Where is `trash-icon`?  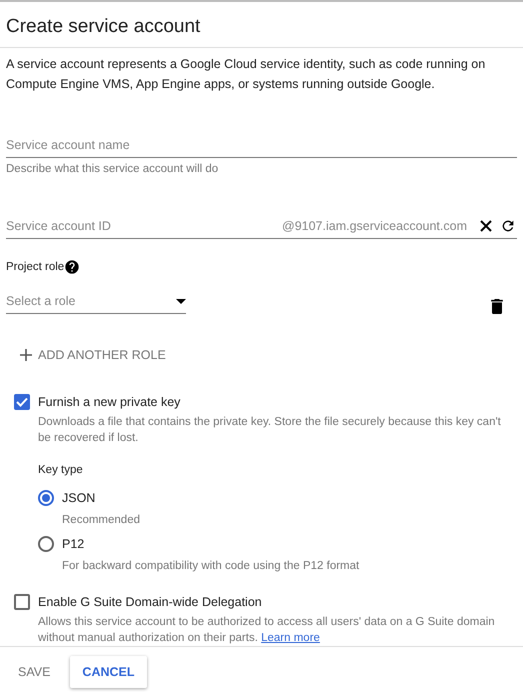
trash-icon is located at coordinates (497, 306).